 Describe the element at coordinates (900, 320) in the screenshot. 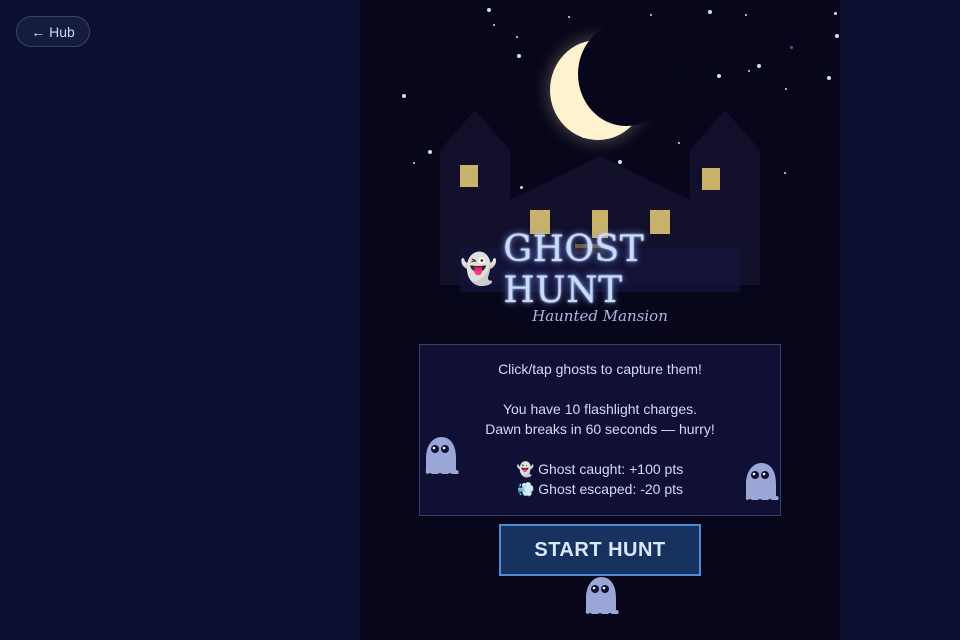

I see `right-margin` at that location.